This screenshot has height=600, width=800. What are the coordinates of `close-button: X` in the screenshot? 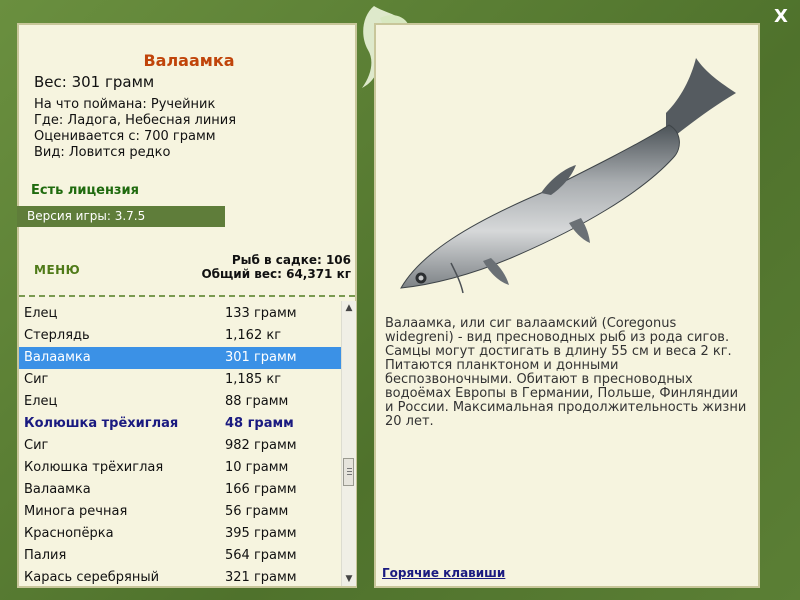 It's located at (781, 17).